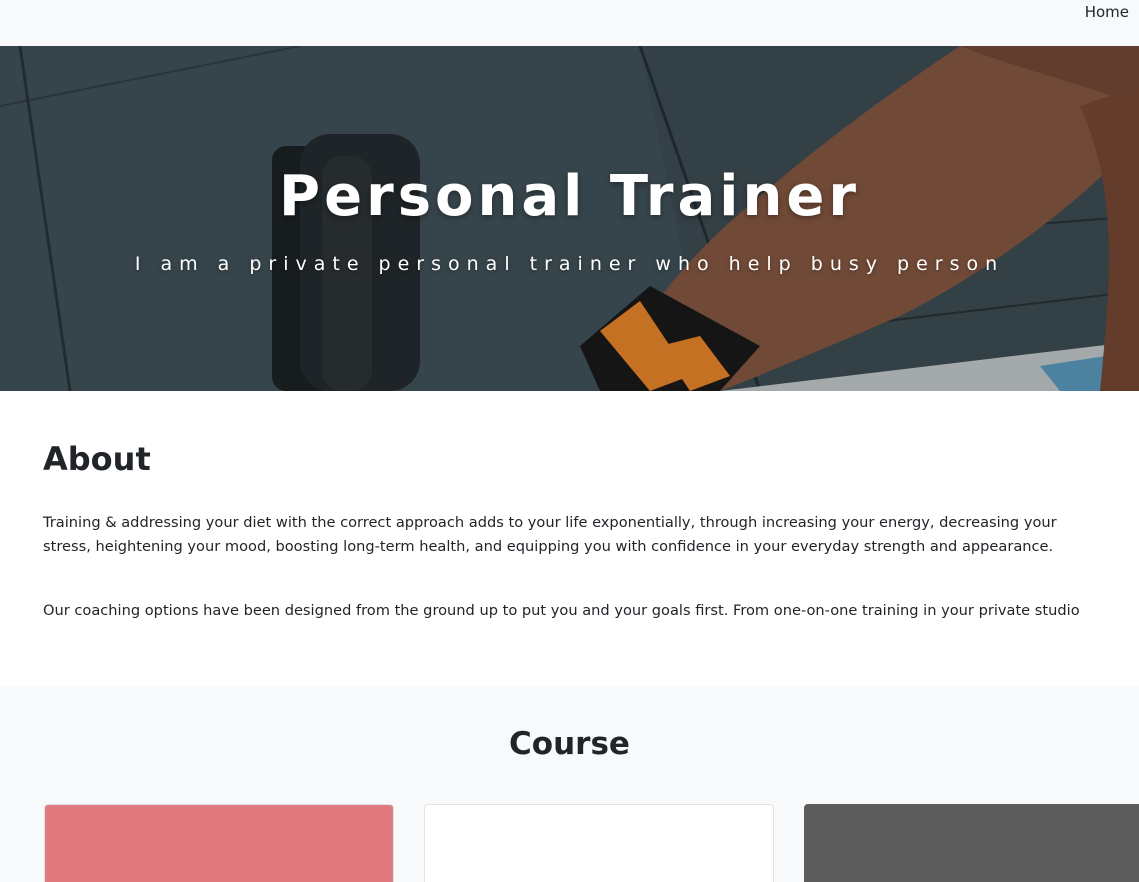  I want to click on navbar: Home, so click(569, 23).